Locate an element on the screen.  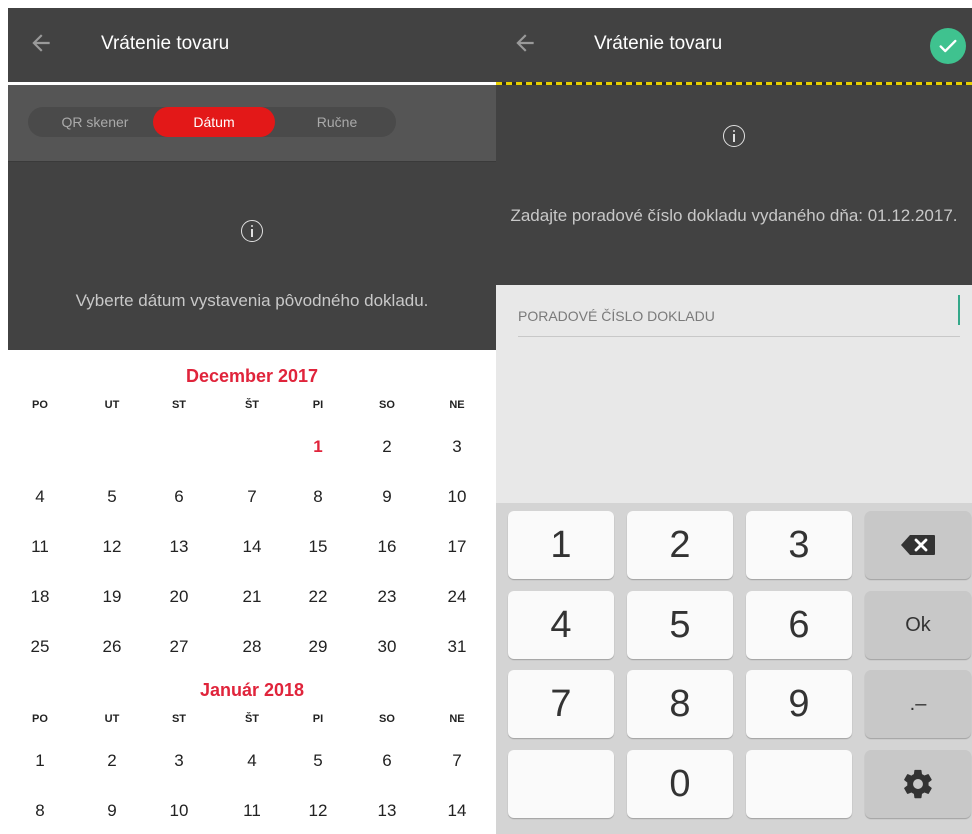
backspace-button is located at coordinates (918, 545).